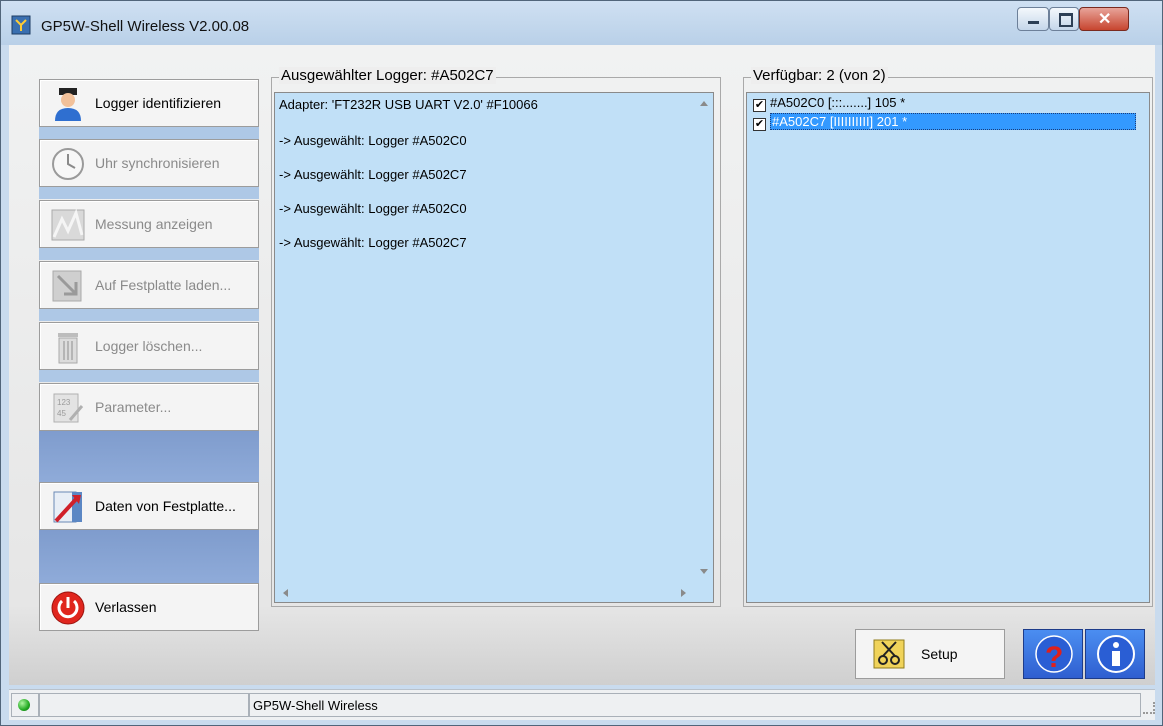 The image size is (1163, 726). I want to click on help-button: ?, so click(1053, 654).